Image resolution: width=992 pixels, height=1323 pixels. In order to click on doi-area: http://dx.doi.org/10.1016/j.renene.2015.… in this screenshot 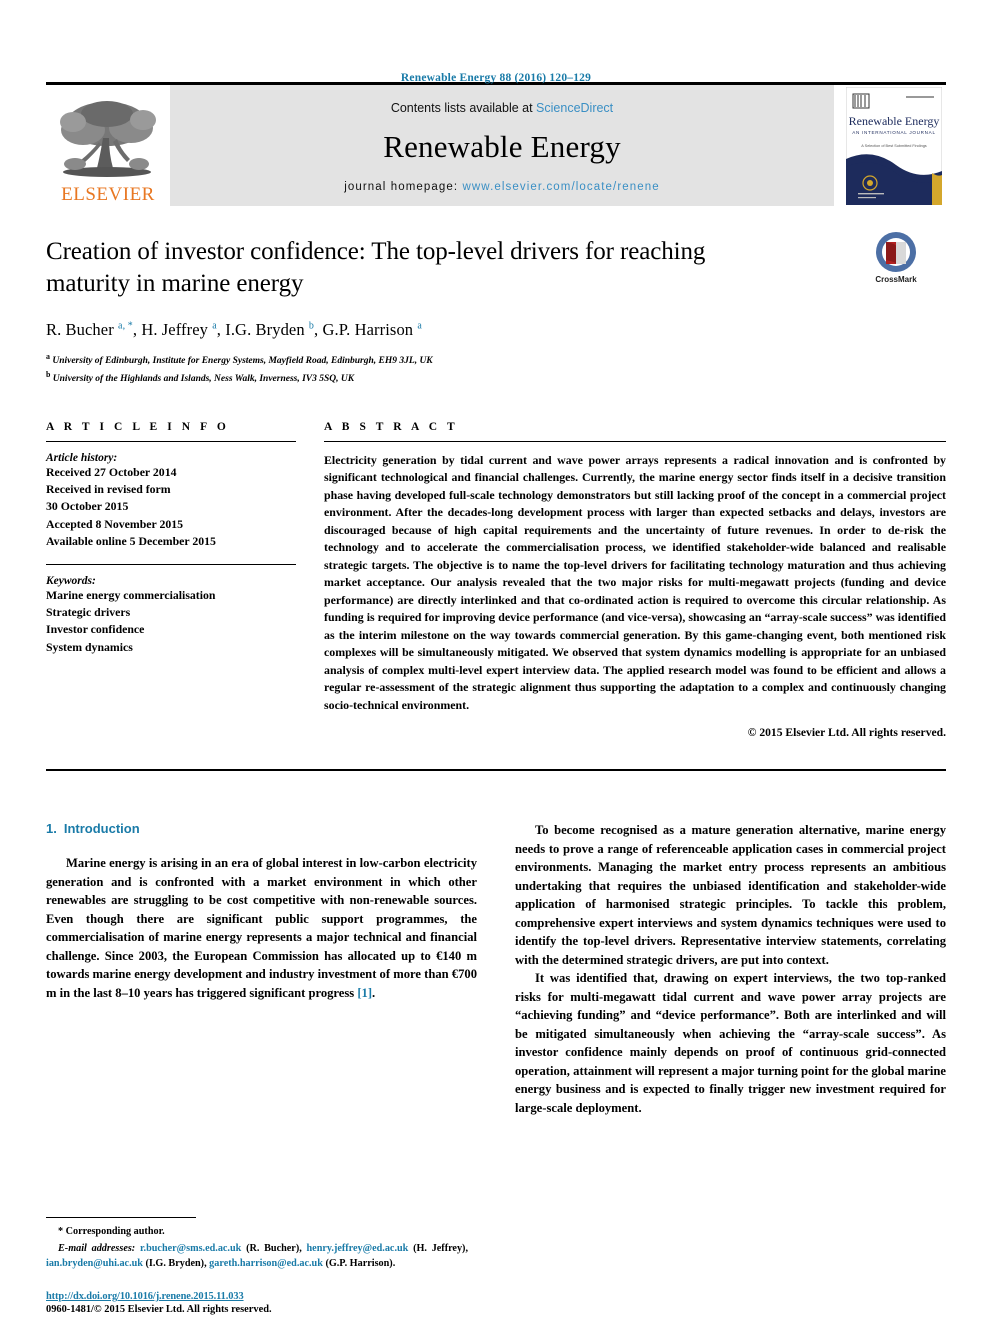, I will do `click(261, 1303)`.